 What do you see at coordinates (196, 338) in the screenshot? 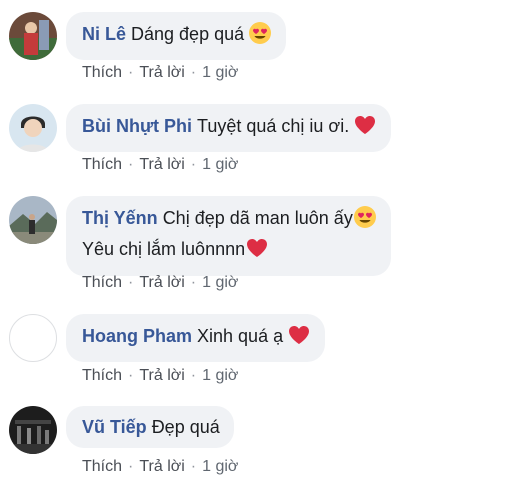
I see `comment-bubble: Hoang Pham Xinh quá ạ` at bounding box center [196, 338].